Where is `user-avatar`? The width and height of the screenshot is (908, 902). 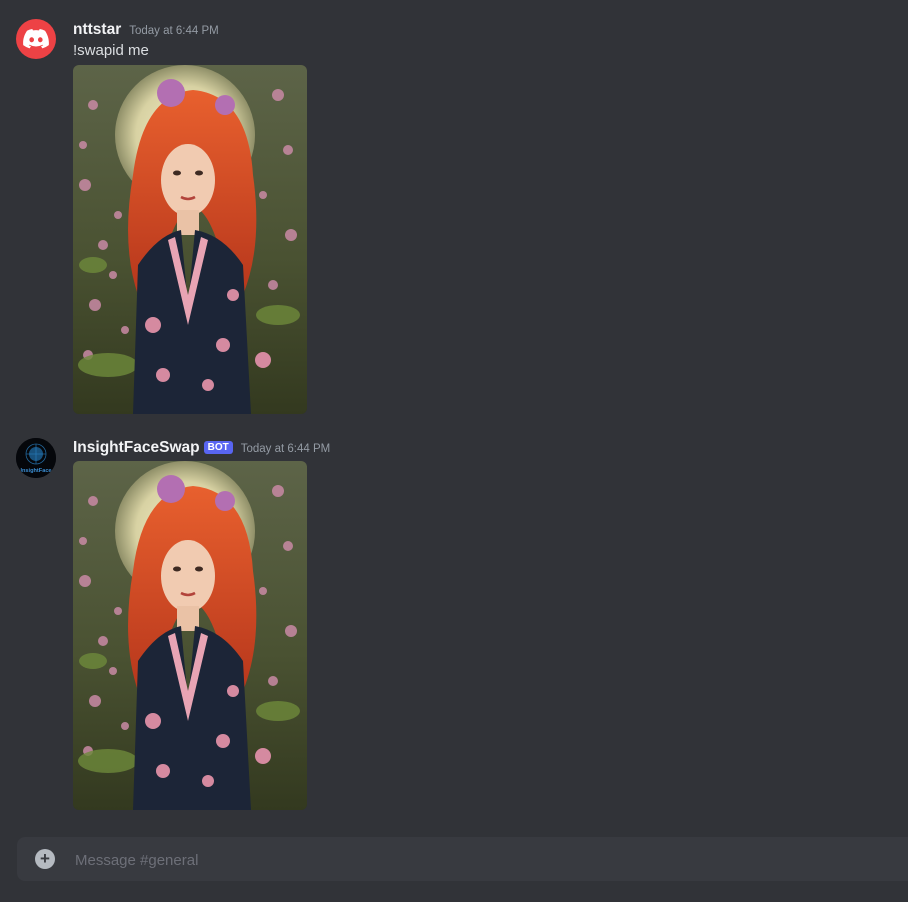 user-avatar is located at coordinates (36, 39).